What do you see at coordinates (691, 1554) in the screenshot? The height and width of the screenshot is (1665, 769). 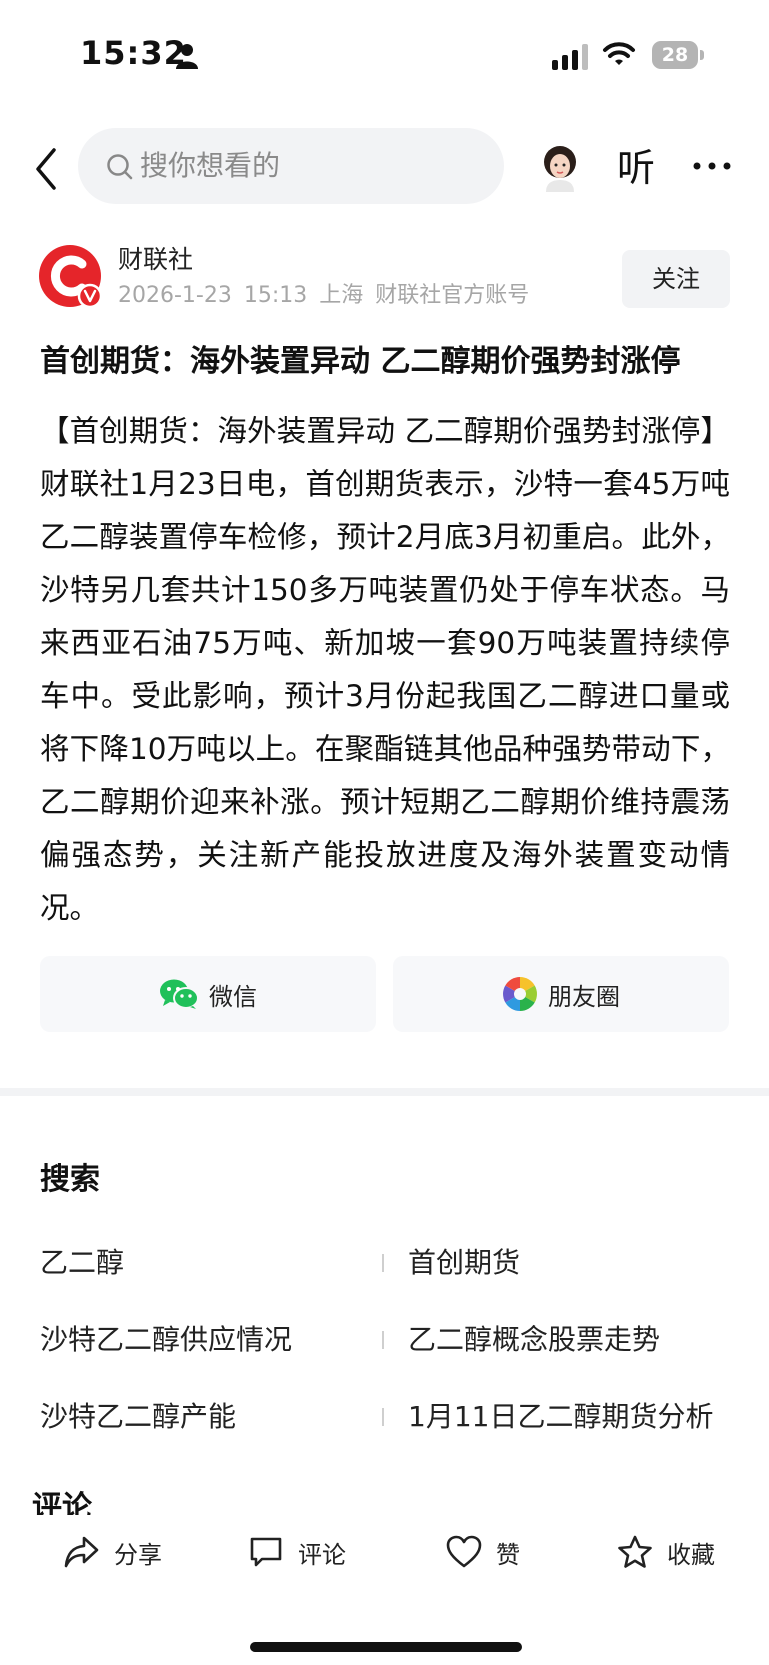 I see `favorite-action-label: 收藏` at bounding box center [691, 1554].